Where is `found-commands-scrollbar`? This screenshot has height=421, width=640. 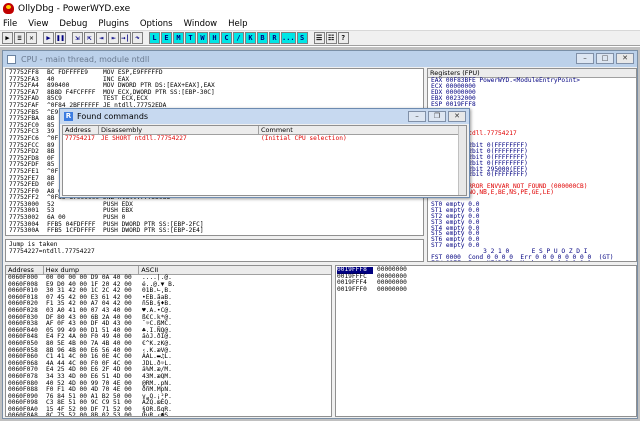 found-commands-scrollbar is located at coordinates (462, 160).